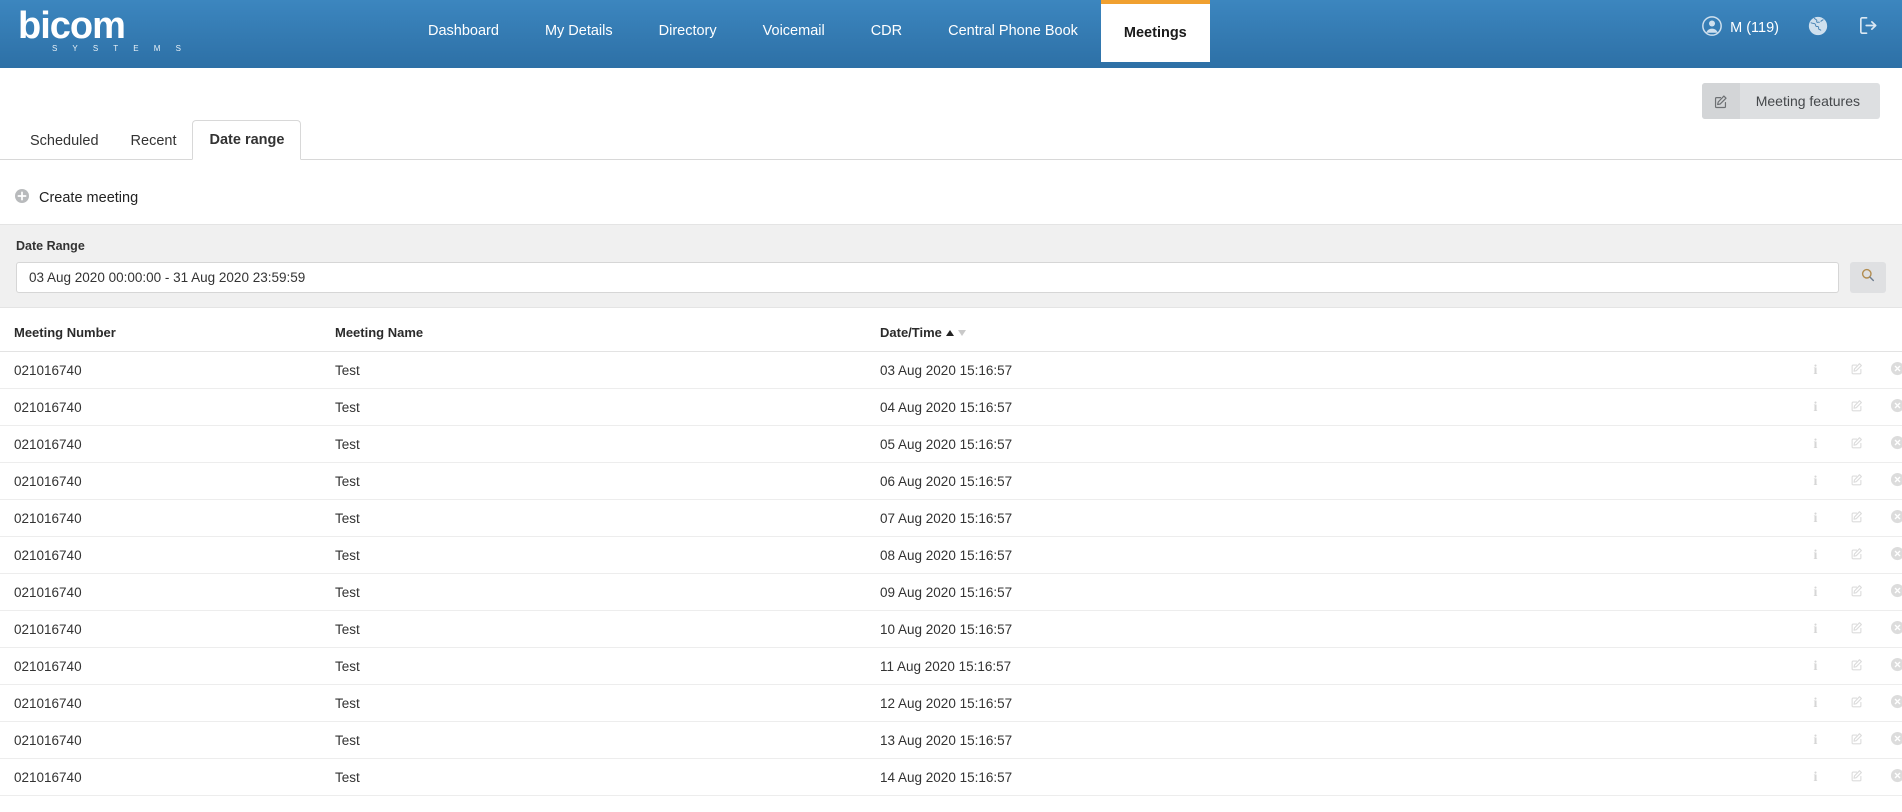 The image size is (1902, 812). Describe the element at coordinates (1165, 740) in the screenshot. I see `cell-datetime: 13 Aug 2020 15:16:57` at that location.